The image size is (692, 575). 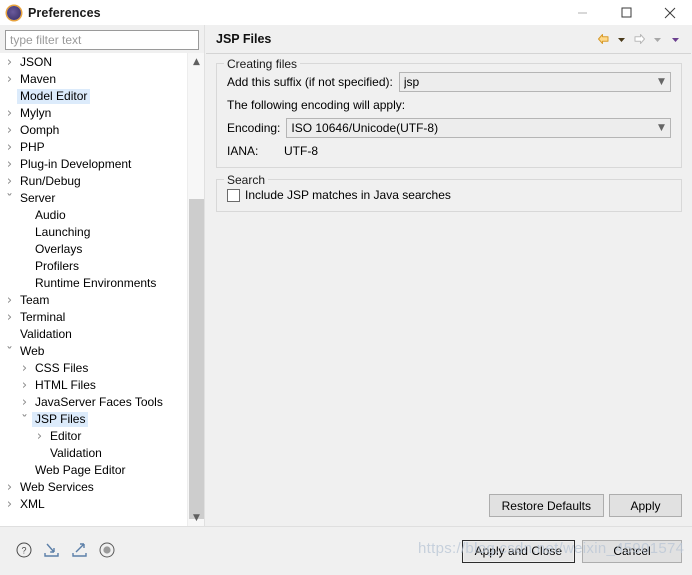 I want to click on maximize-icon, so click(x=626, y=12).